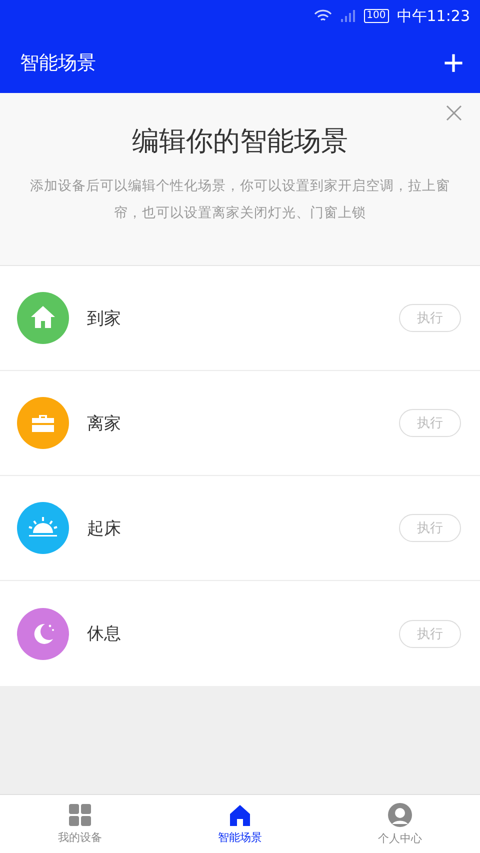  Describe the element at coordinates (104, 423) in the screenshot. I see `scene-name: 离家` at that location.